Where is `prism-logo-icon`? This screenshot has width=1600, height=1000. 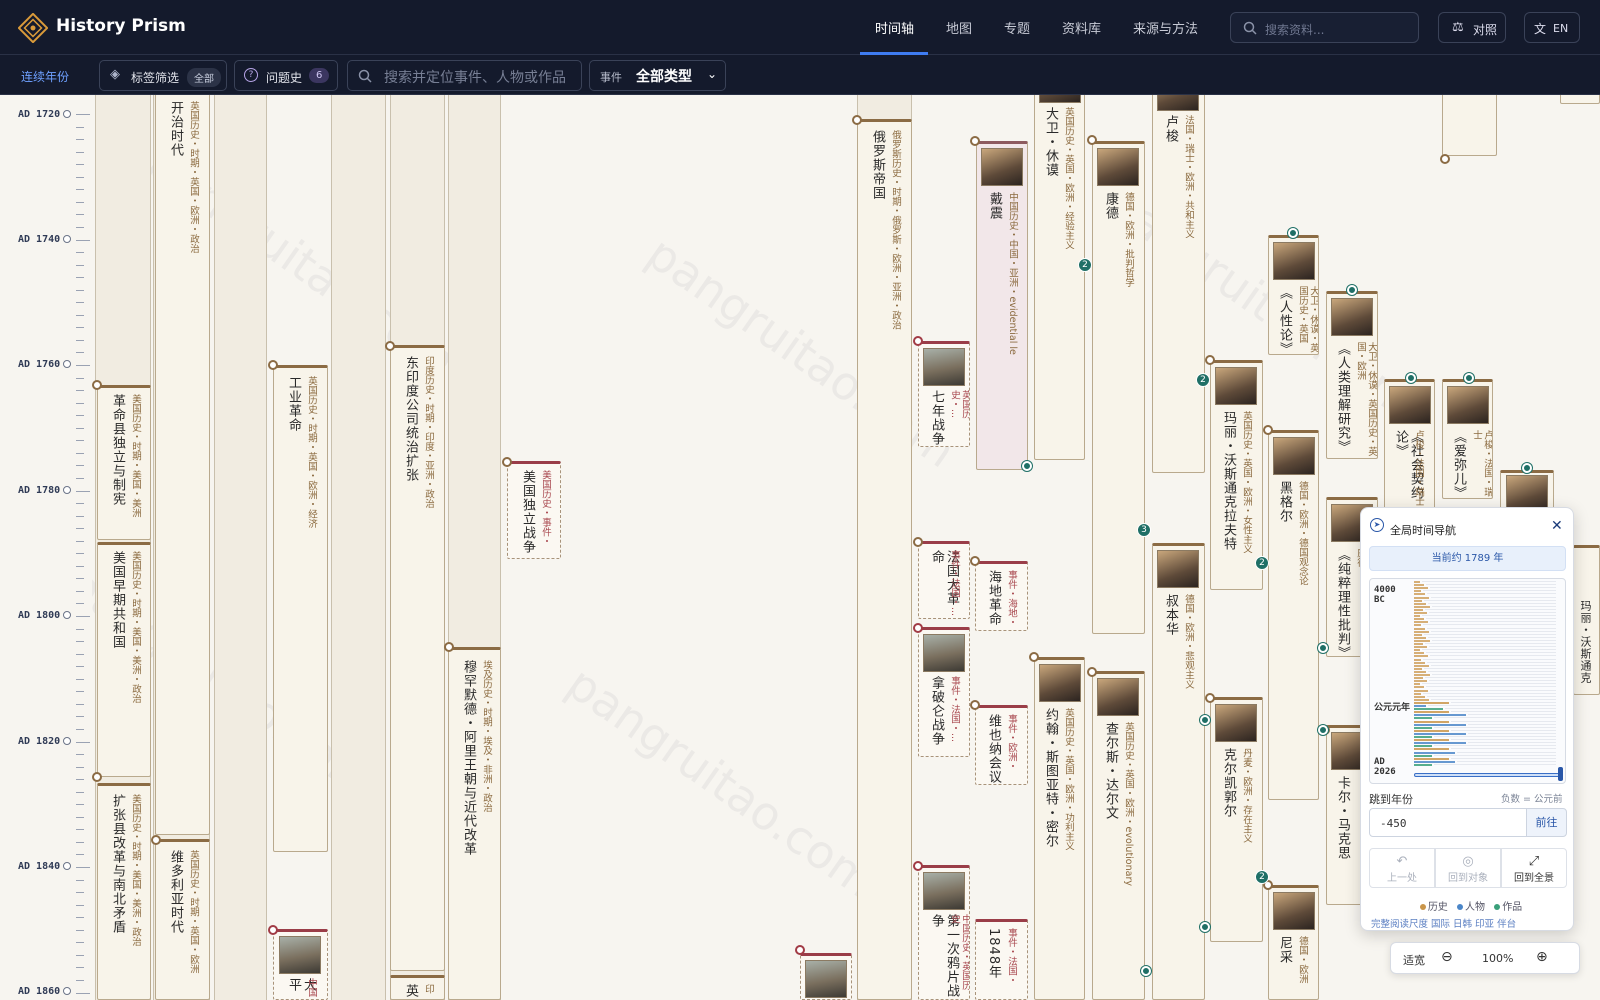 prism-logo-icon is located at coordinates (33, 28).